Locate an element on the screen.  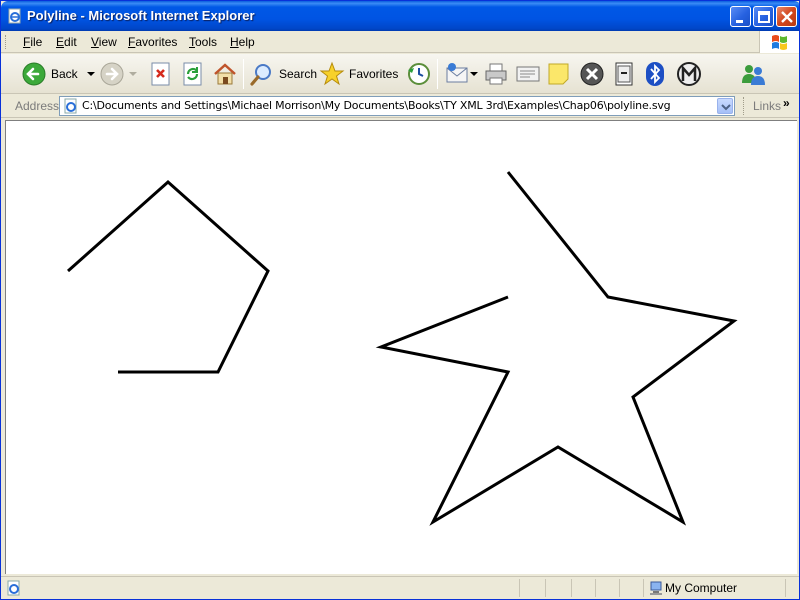
maximize-button is located at coordinates (763, 16).